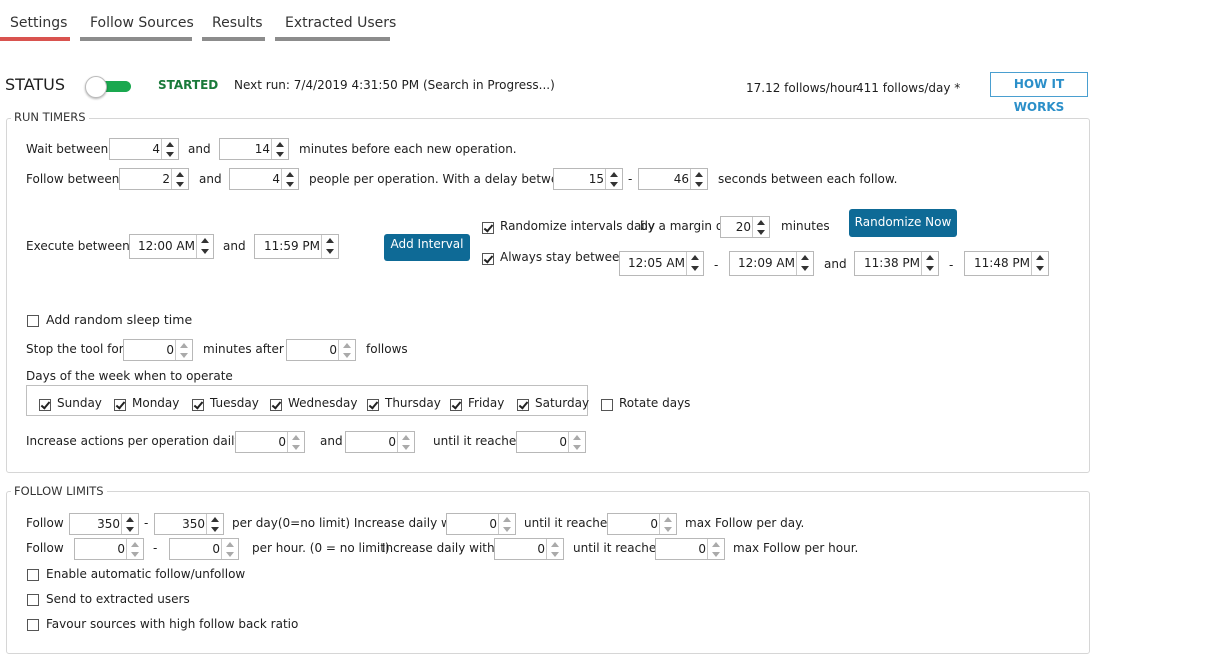 This screenshot has width=1212, height=664. I want to click on stop-follows-stepper: 0, so click(321, 350).